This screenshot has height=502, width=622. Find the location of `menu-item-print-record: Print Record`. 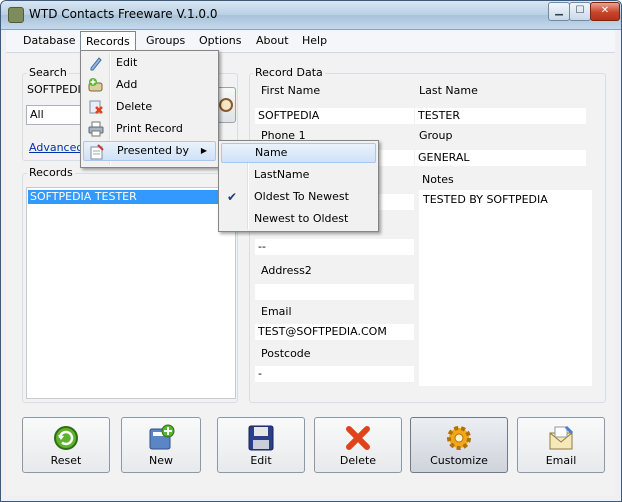

menu-item-print-record: Print Record is located at coordinates (149, 129).